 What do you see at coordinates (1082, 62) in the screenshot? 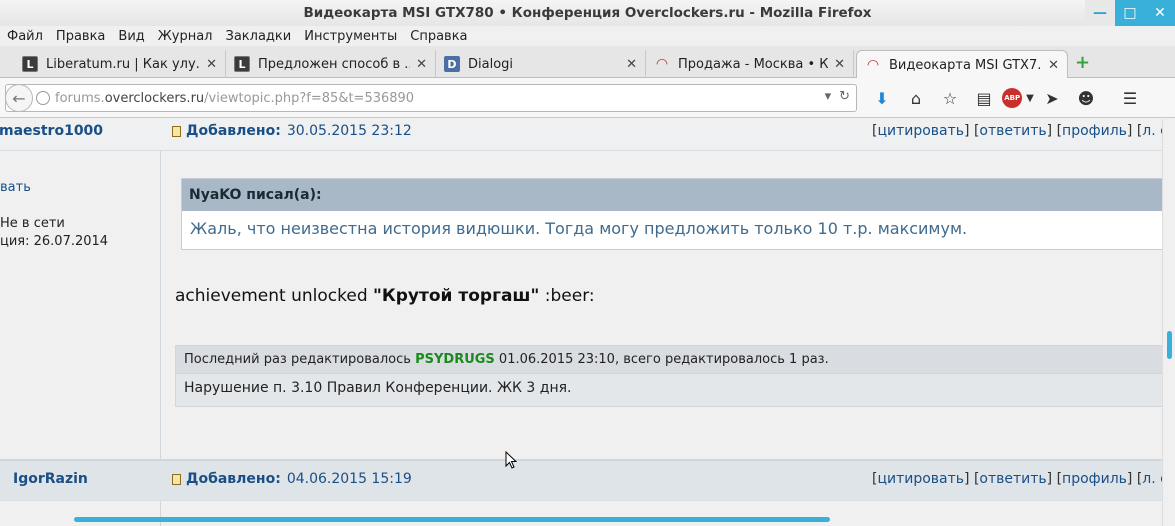
I see `new-tab-button: +` at bounding box center [1082, 62].